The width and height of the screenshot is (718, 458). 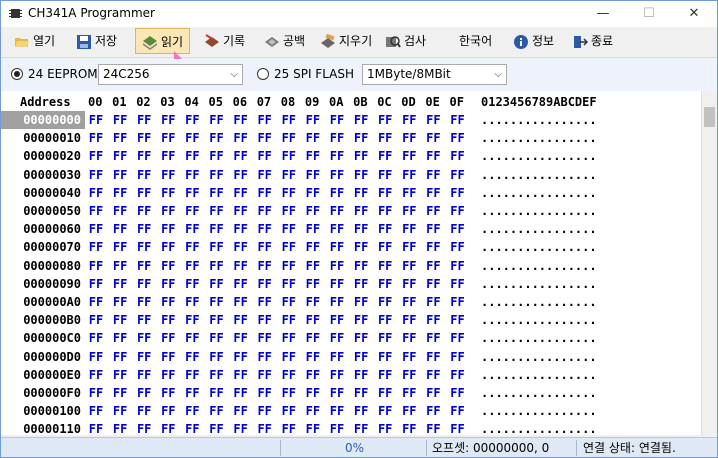 What do you see at coordinates (709, 117) in the screenshot?
I see `scrollbar-thumb` at bounding box center [709, 117].